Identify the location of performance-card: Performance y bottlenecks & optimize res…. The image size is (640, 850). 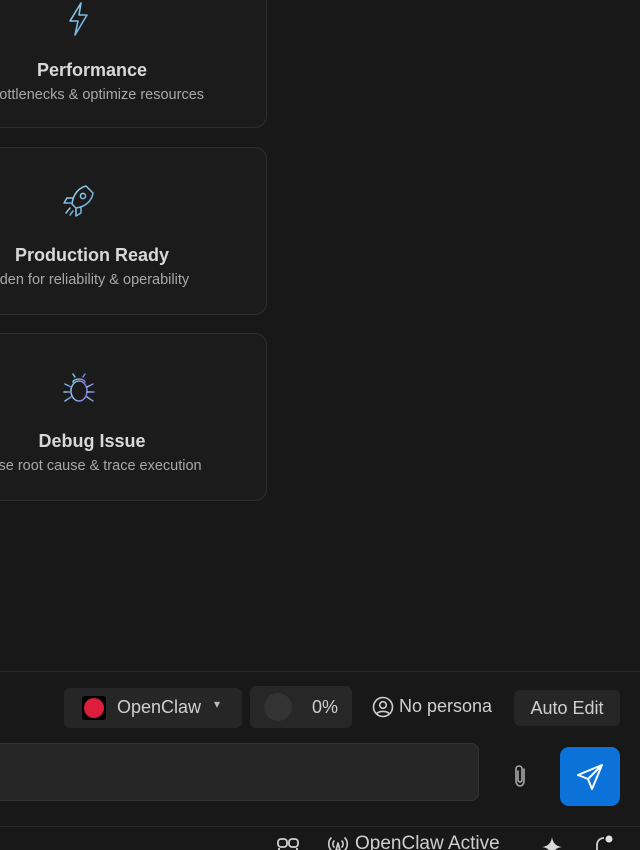
(133, 64).